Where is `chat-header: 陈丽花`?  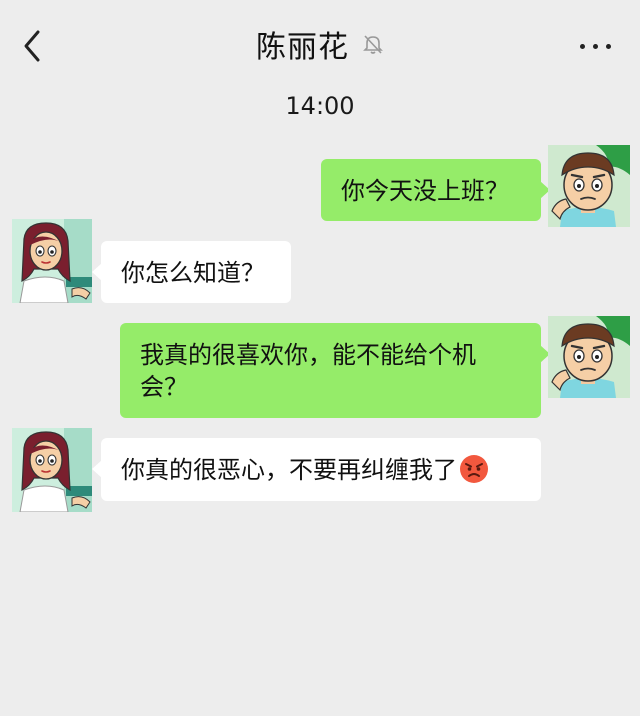
chat-header: 陈丽花 is located at coordinates (320, 45).